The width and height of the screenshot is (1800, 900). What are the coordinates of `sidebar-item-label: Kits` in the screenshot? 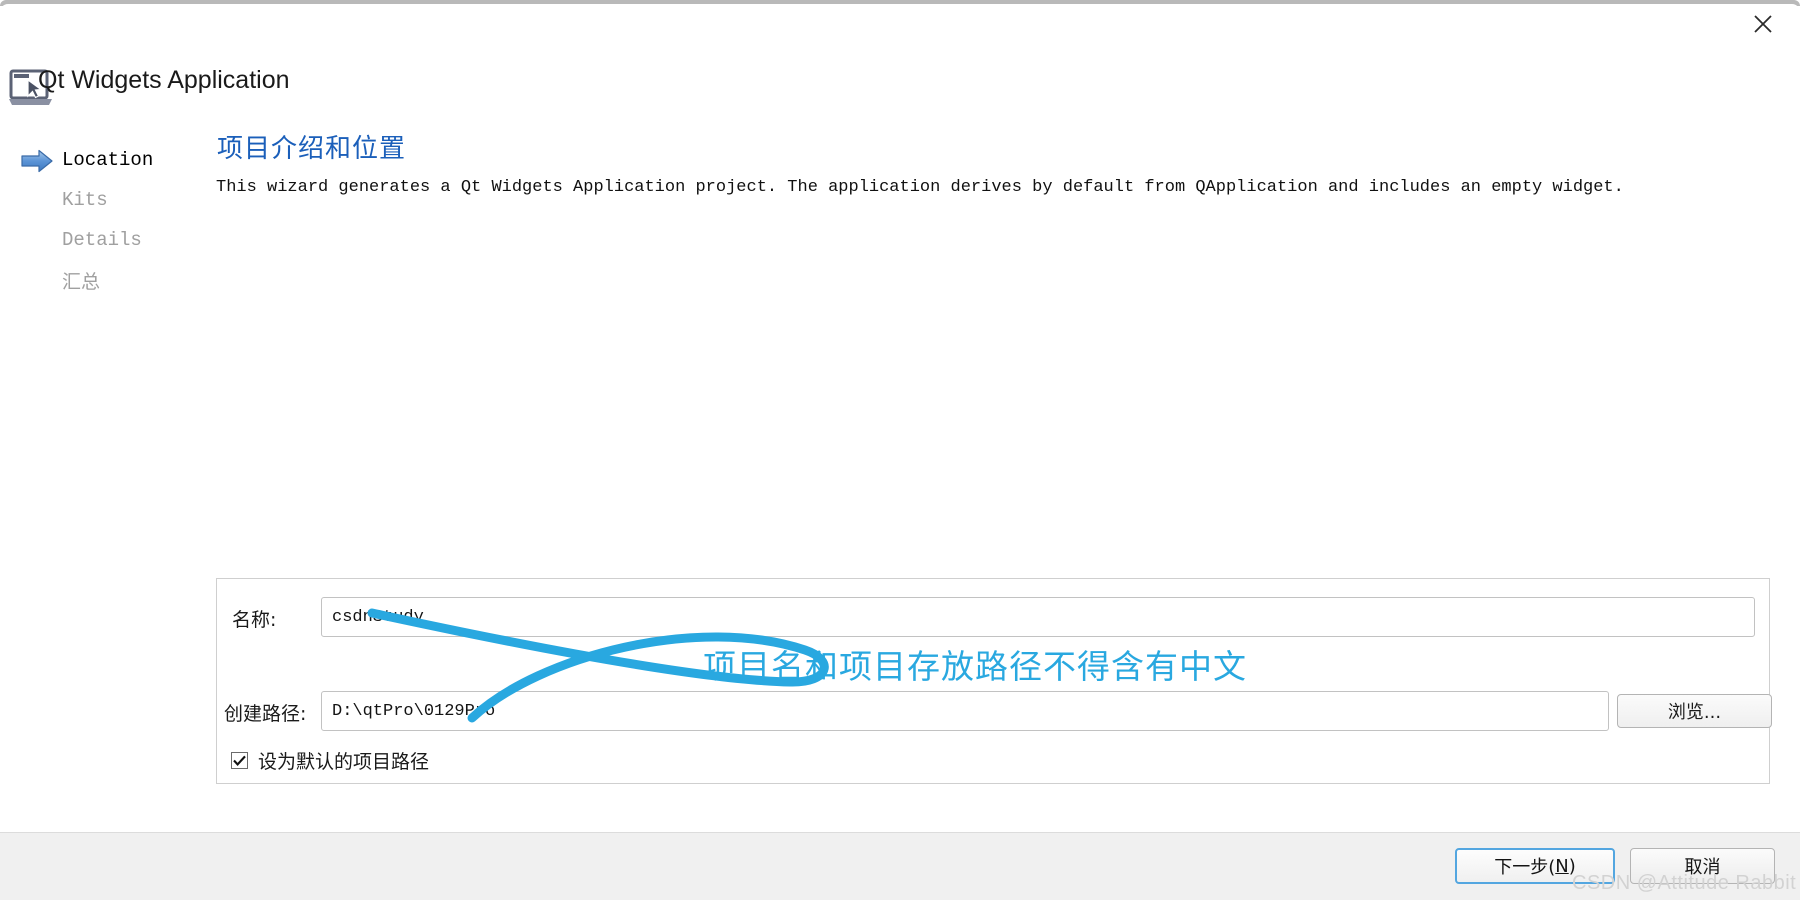 It's located at (85, 200).